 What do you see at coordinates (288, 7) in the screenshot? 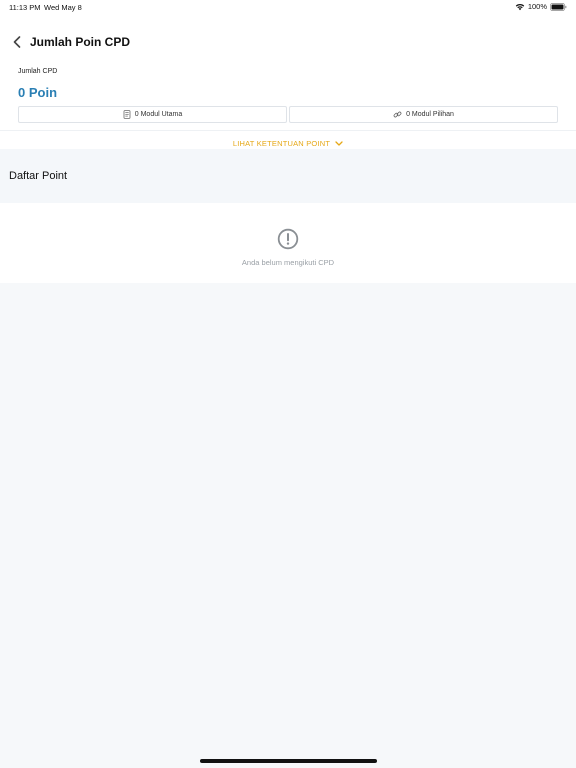
I see `status-bar: 11:13 PM Wed May 8 100%` at bounding box center [288, 7].